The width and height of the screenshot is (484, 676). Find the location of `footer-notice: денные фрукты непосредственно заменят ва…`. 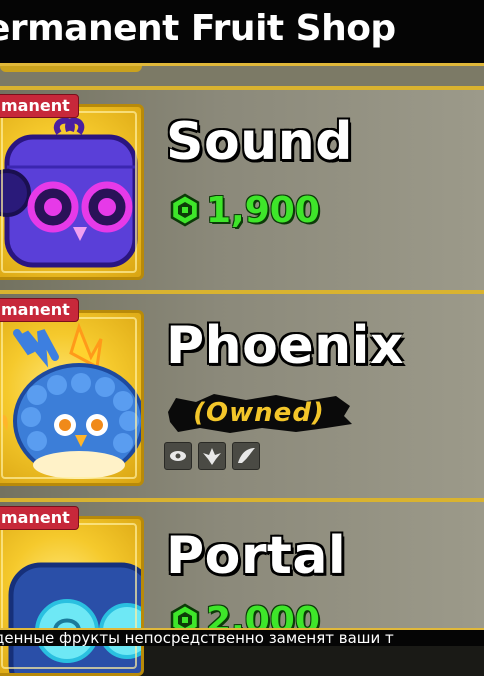

footer-notice: денные фрукты непосредственно заменят ва… is located at coordinates (242, 637).